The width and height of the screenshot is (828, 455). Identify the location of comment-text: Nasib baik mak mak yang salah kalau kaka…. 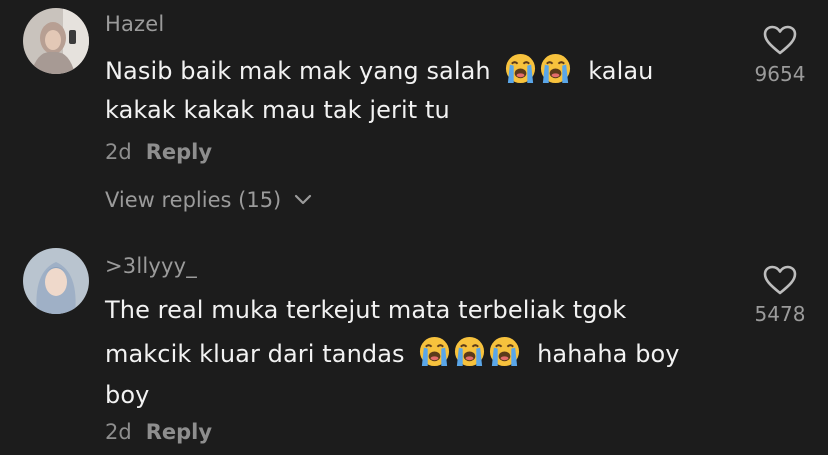
(425, 91).